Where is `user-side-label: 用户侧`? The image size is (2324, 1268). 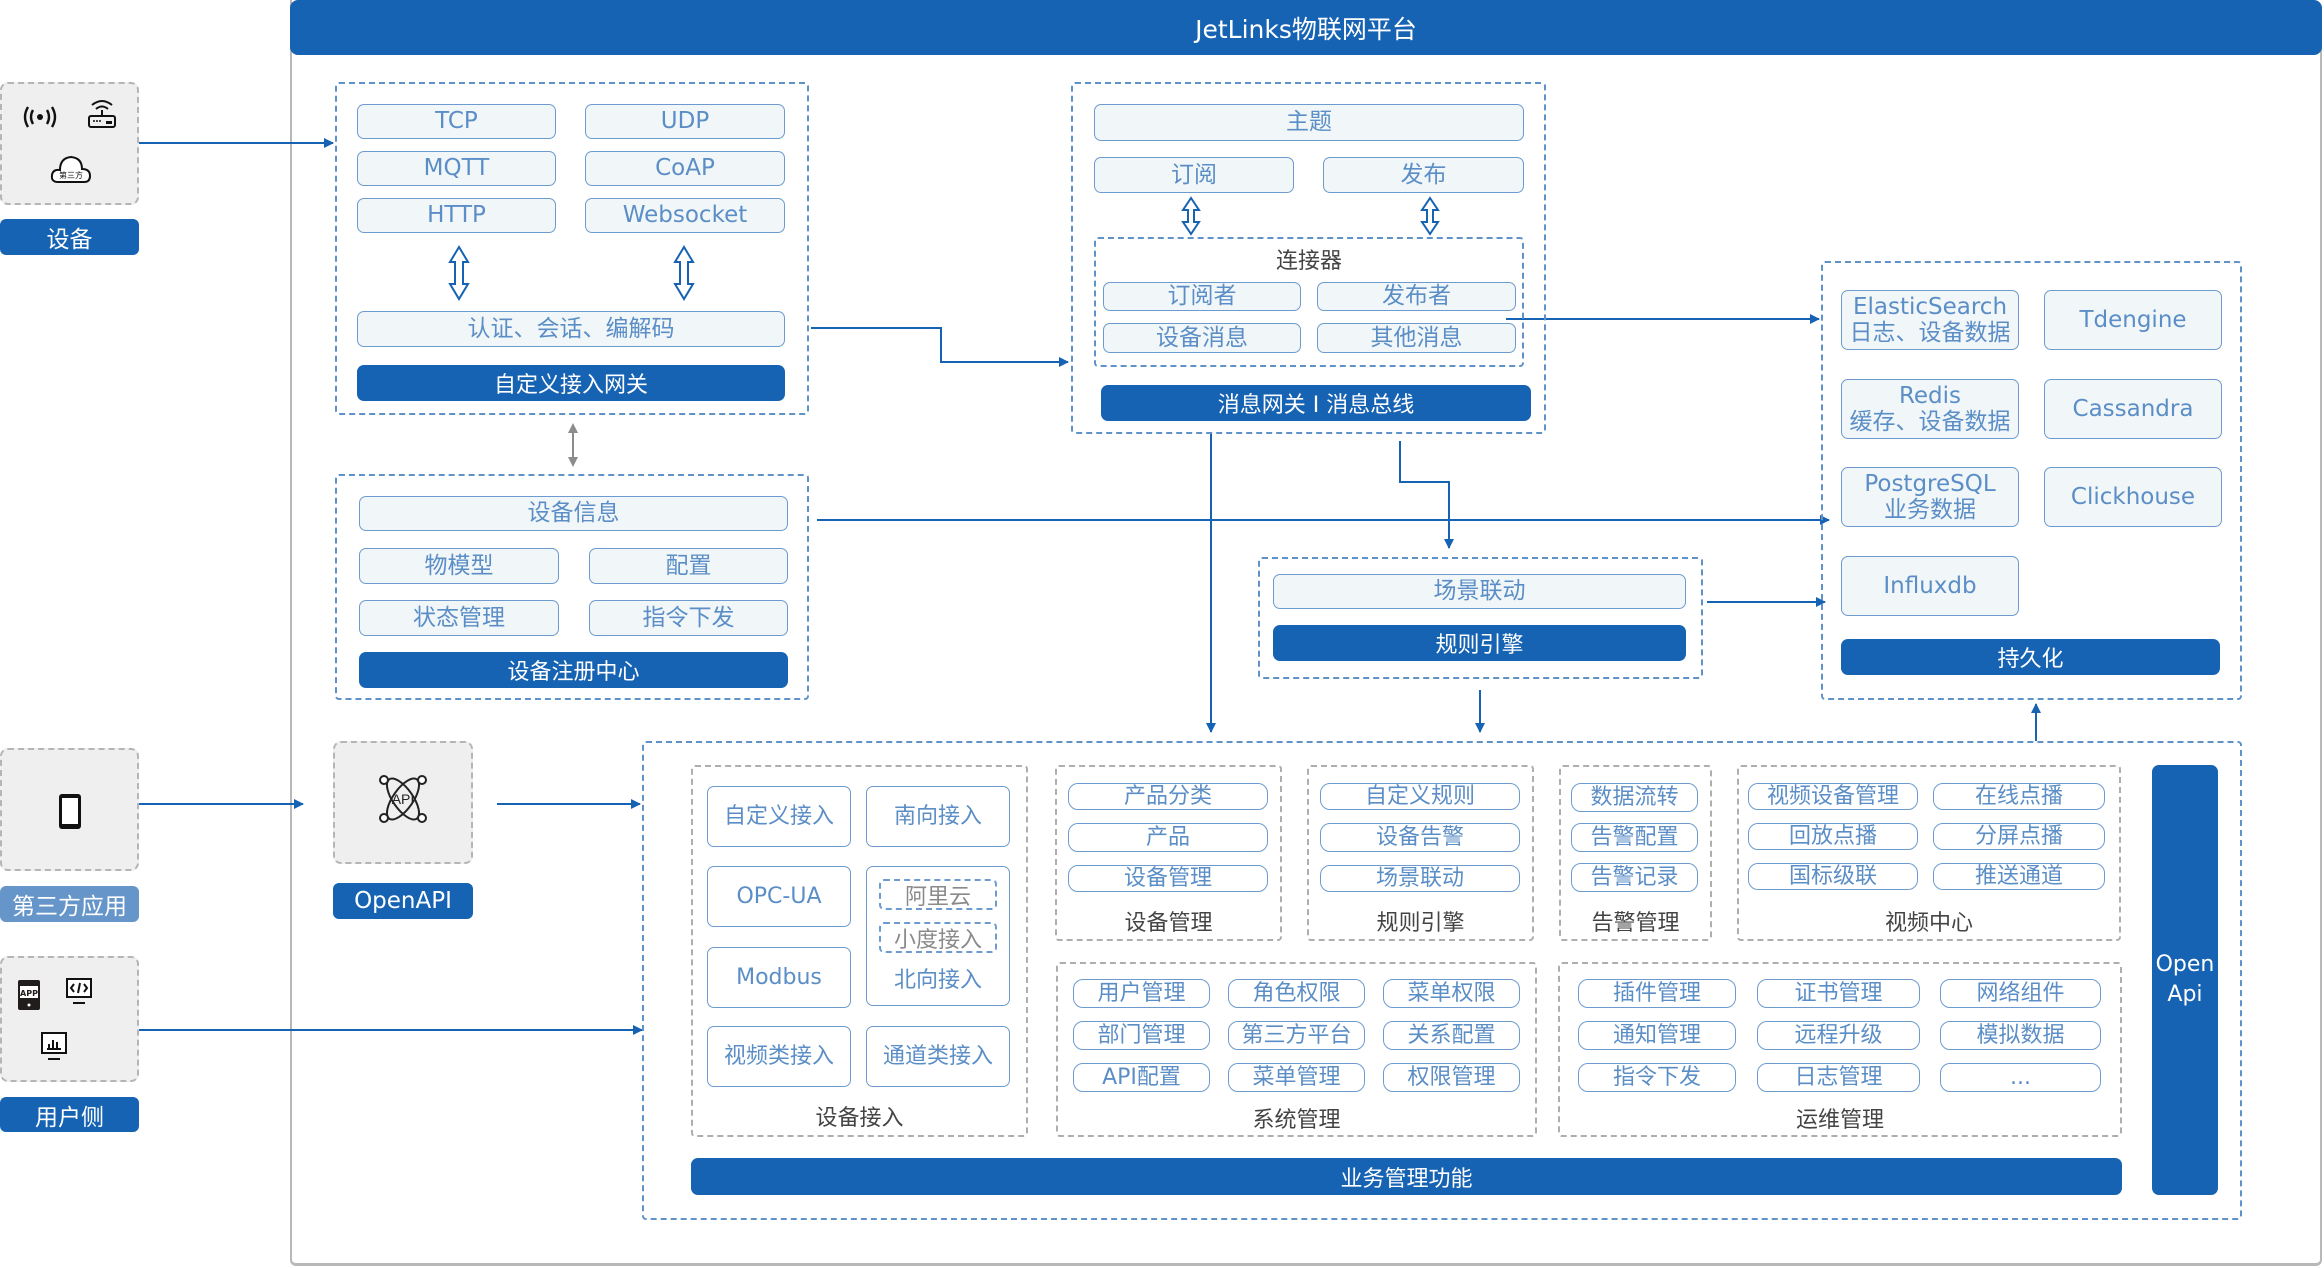
user-side-label: 用户侧 is located at coordinates (69, 1114).